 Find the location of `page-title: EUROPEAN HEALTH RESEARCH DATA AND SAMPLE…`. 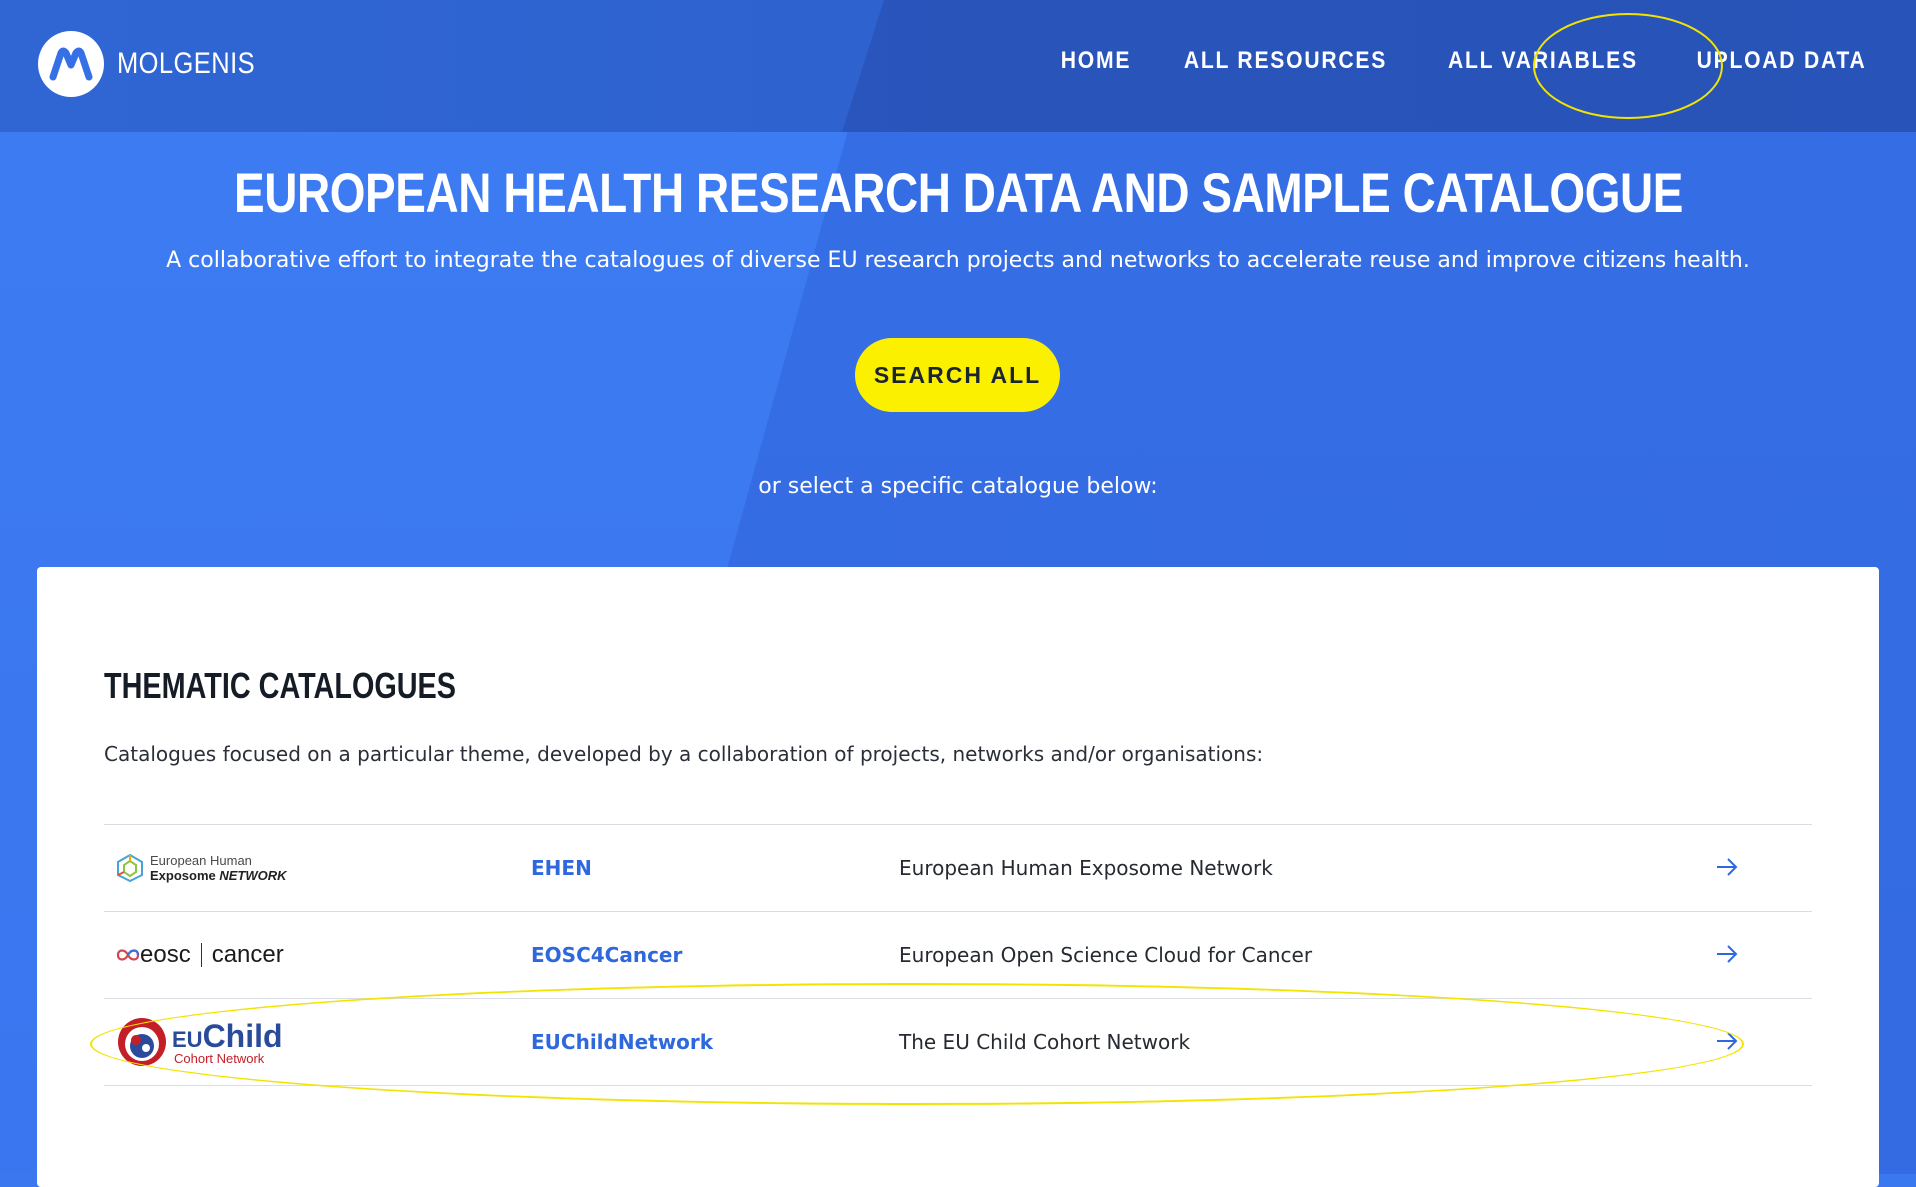

page-title: EUROPEAN HEALTH RESEARCH DATA AND SAMPLE… is located at coordinates (958, 192).